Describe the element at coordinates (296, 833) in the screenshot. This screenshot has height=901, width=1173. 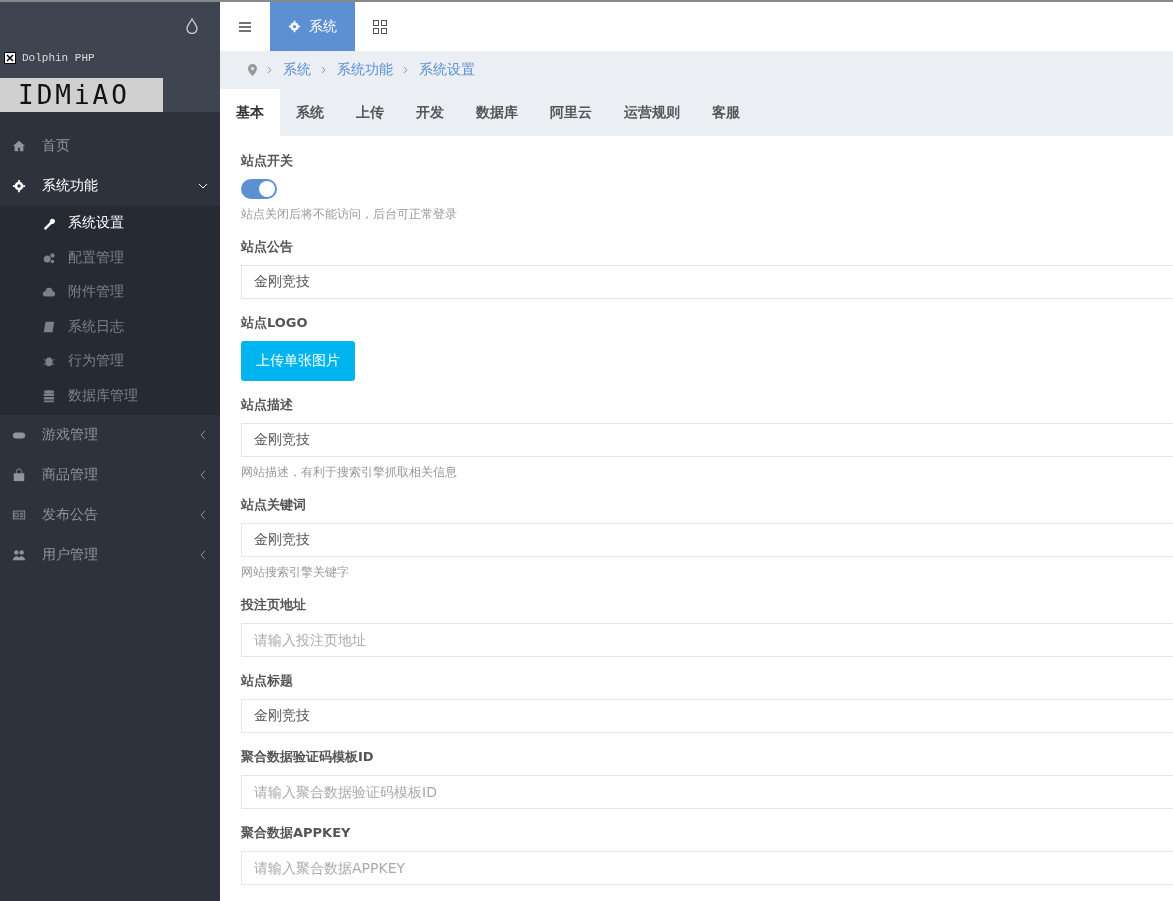
I see `field-label: 聚合数据APPKEY` at that location.